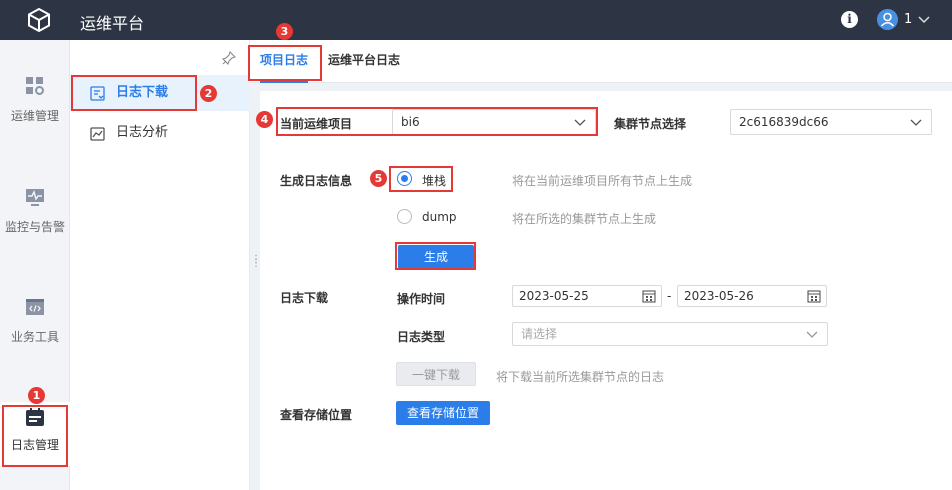 This screenshot has width=952, height=490. Describe the element at coordinates (316, 124) in the screenshot. I see `project-label: 当前运维项目` at that location.